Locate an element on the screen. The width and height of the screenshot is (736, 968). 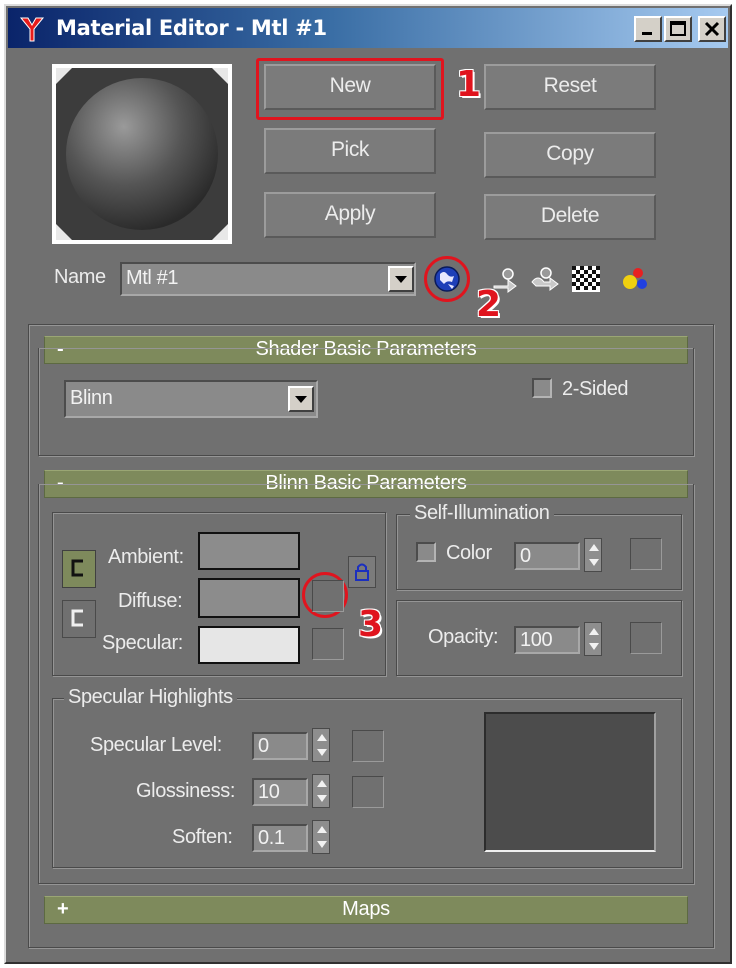
shader-type-dropdown: Blinn is located at coordinates (191, 399).